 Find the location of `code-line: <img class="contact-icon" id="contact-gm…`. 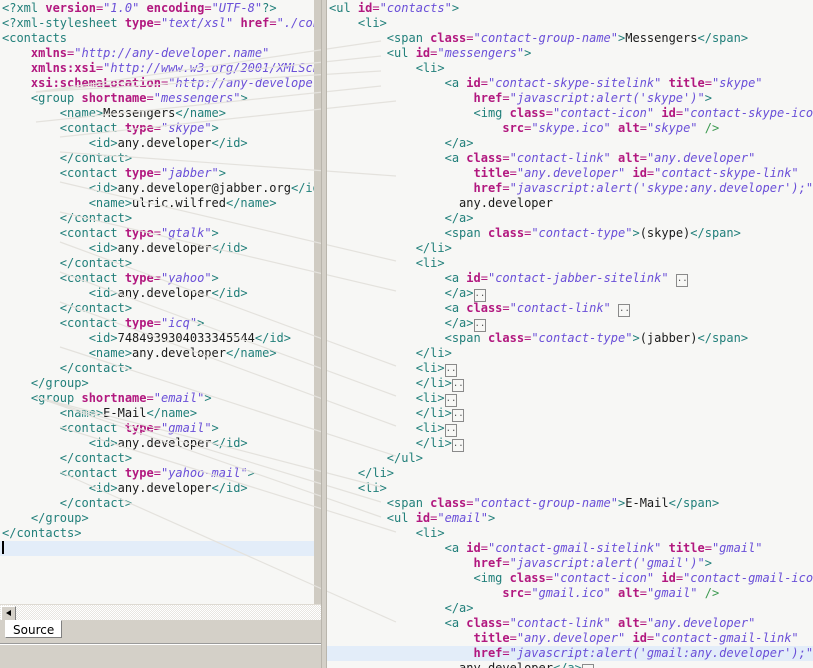

code-line: <img class="contact-icon" id="contact-gm… is located at coordinates (571, 578).